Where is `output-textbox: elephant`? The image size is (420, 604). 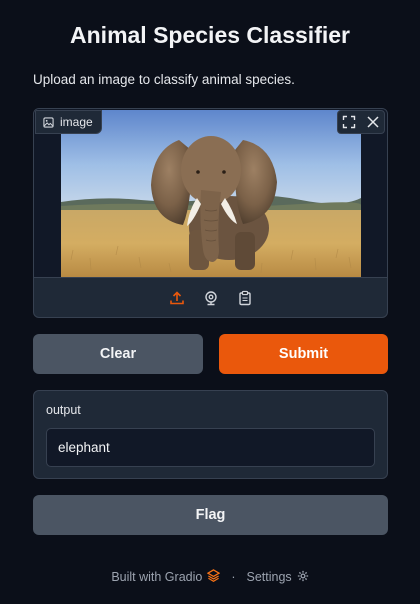
output-textbox: elephant is located at coordinates (210, 447).